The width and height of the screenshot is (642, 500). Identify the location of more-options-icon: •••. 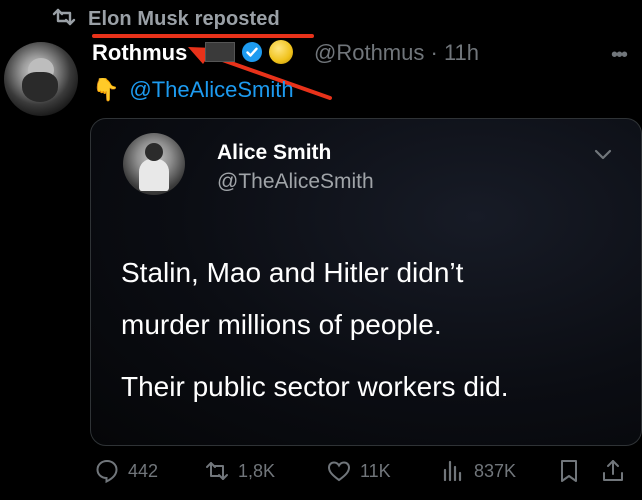
(619, 55).